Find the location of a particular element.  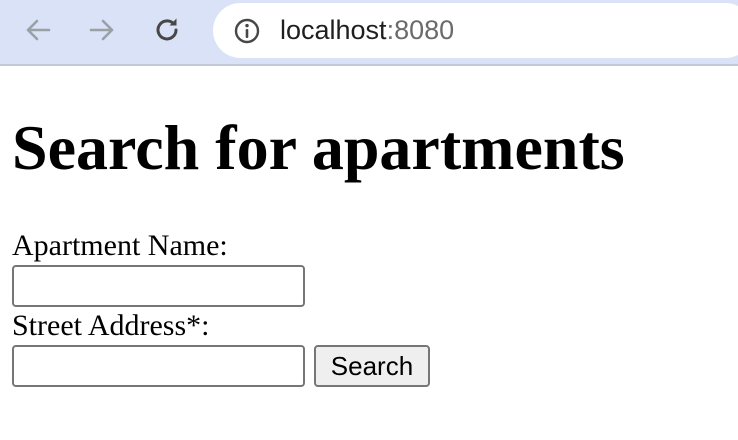

back-button is located at coordinates (38, 30).